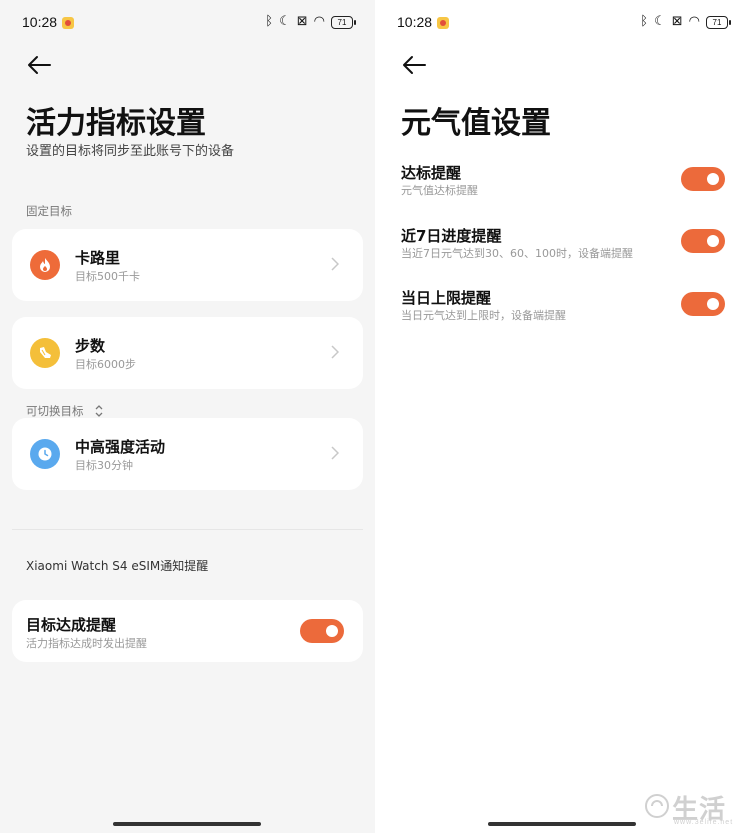  What do you see at coordinates (704, 822) in the screenshot?
I see `watermark-url: www.3elife.net` at bounding box center [704, 822].